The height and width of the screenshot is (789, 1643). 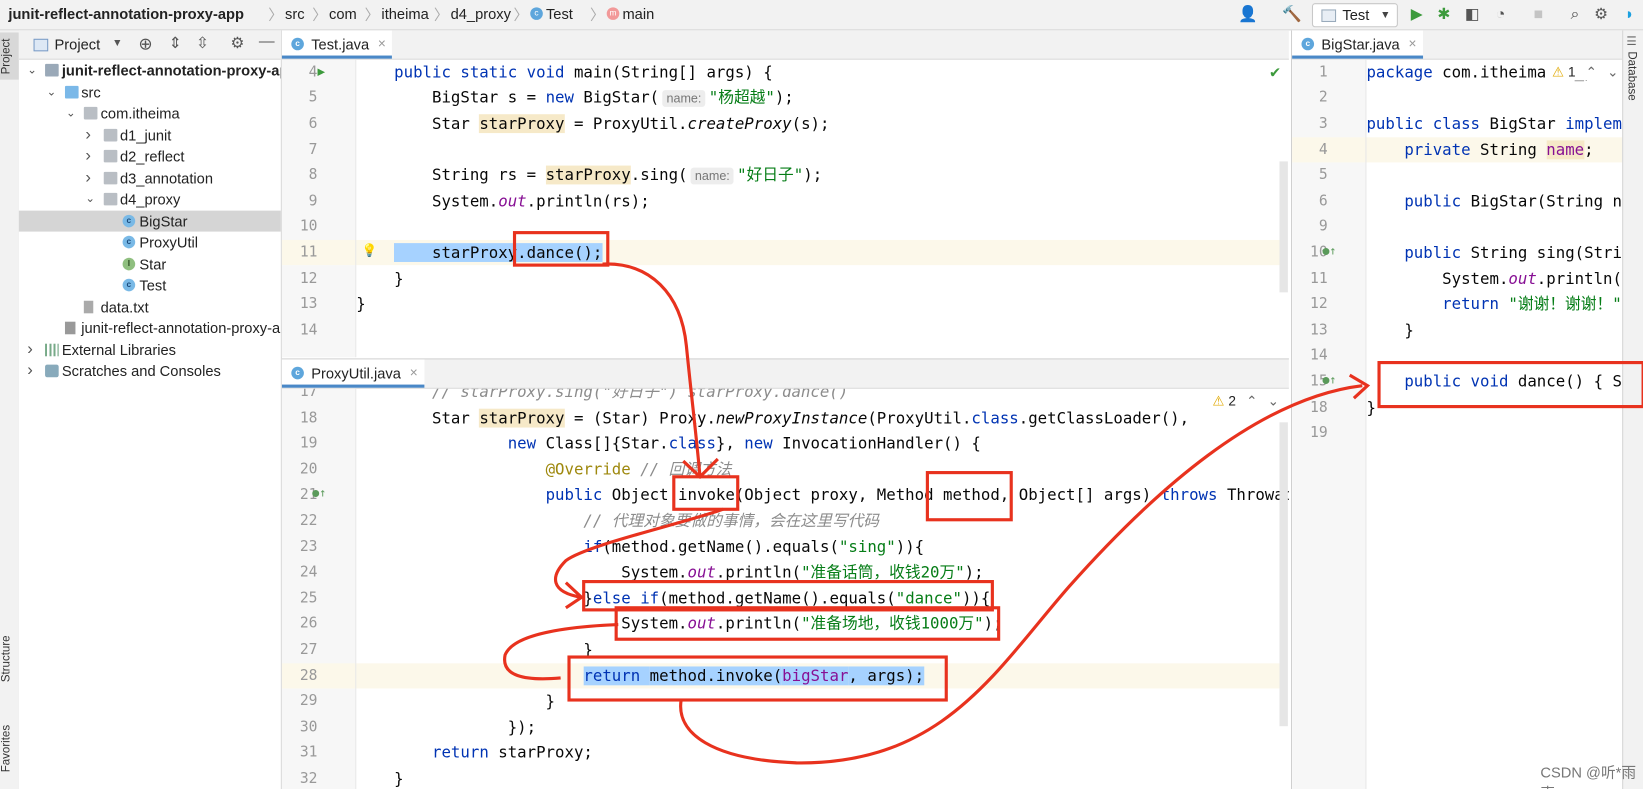 I want to click on inspection-widget: ⚠ 1 ⌃ ⌄, so click(x=1585, y=72).